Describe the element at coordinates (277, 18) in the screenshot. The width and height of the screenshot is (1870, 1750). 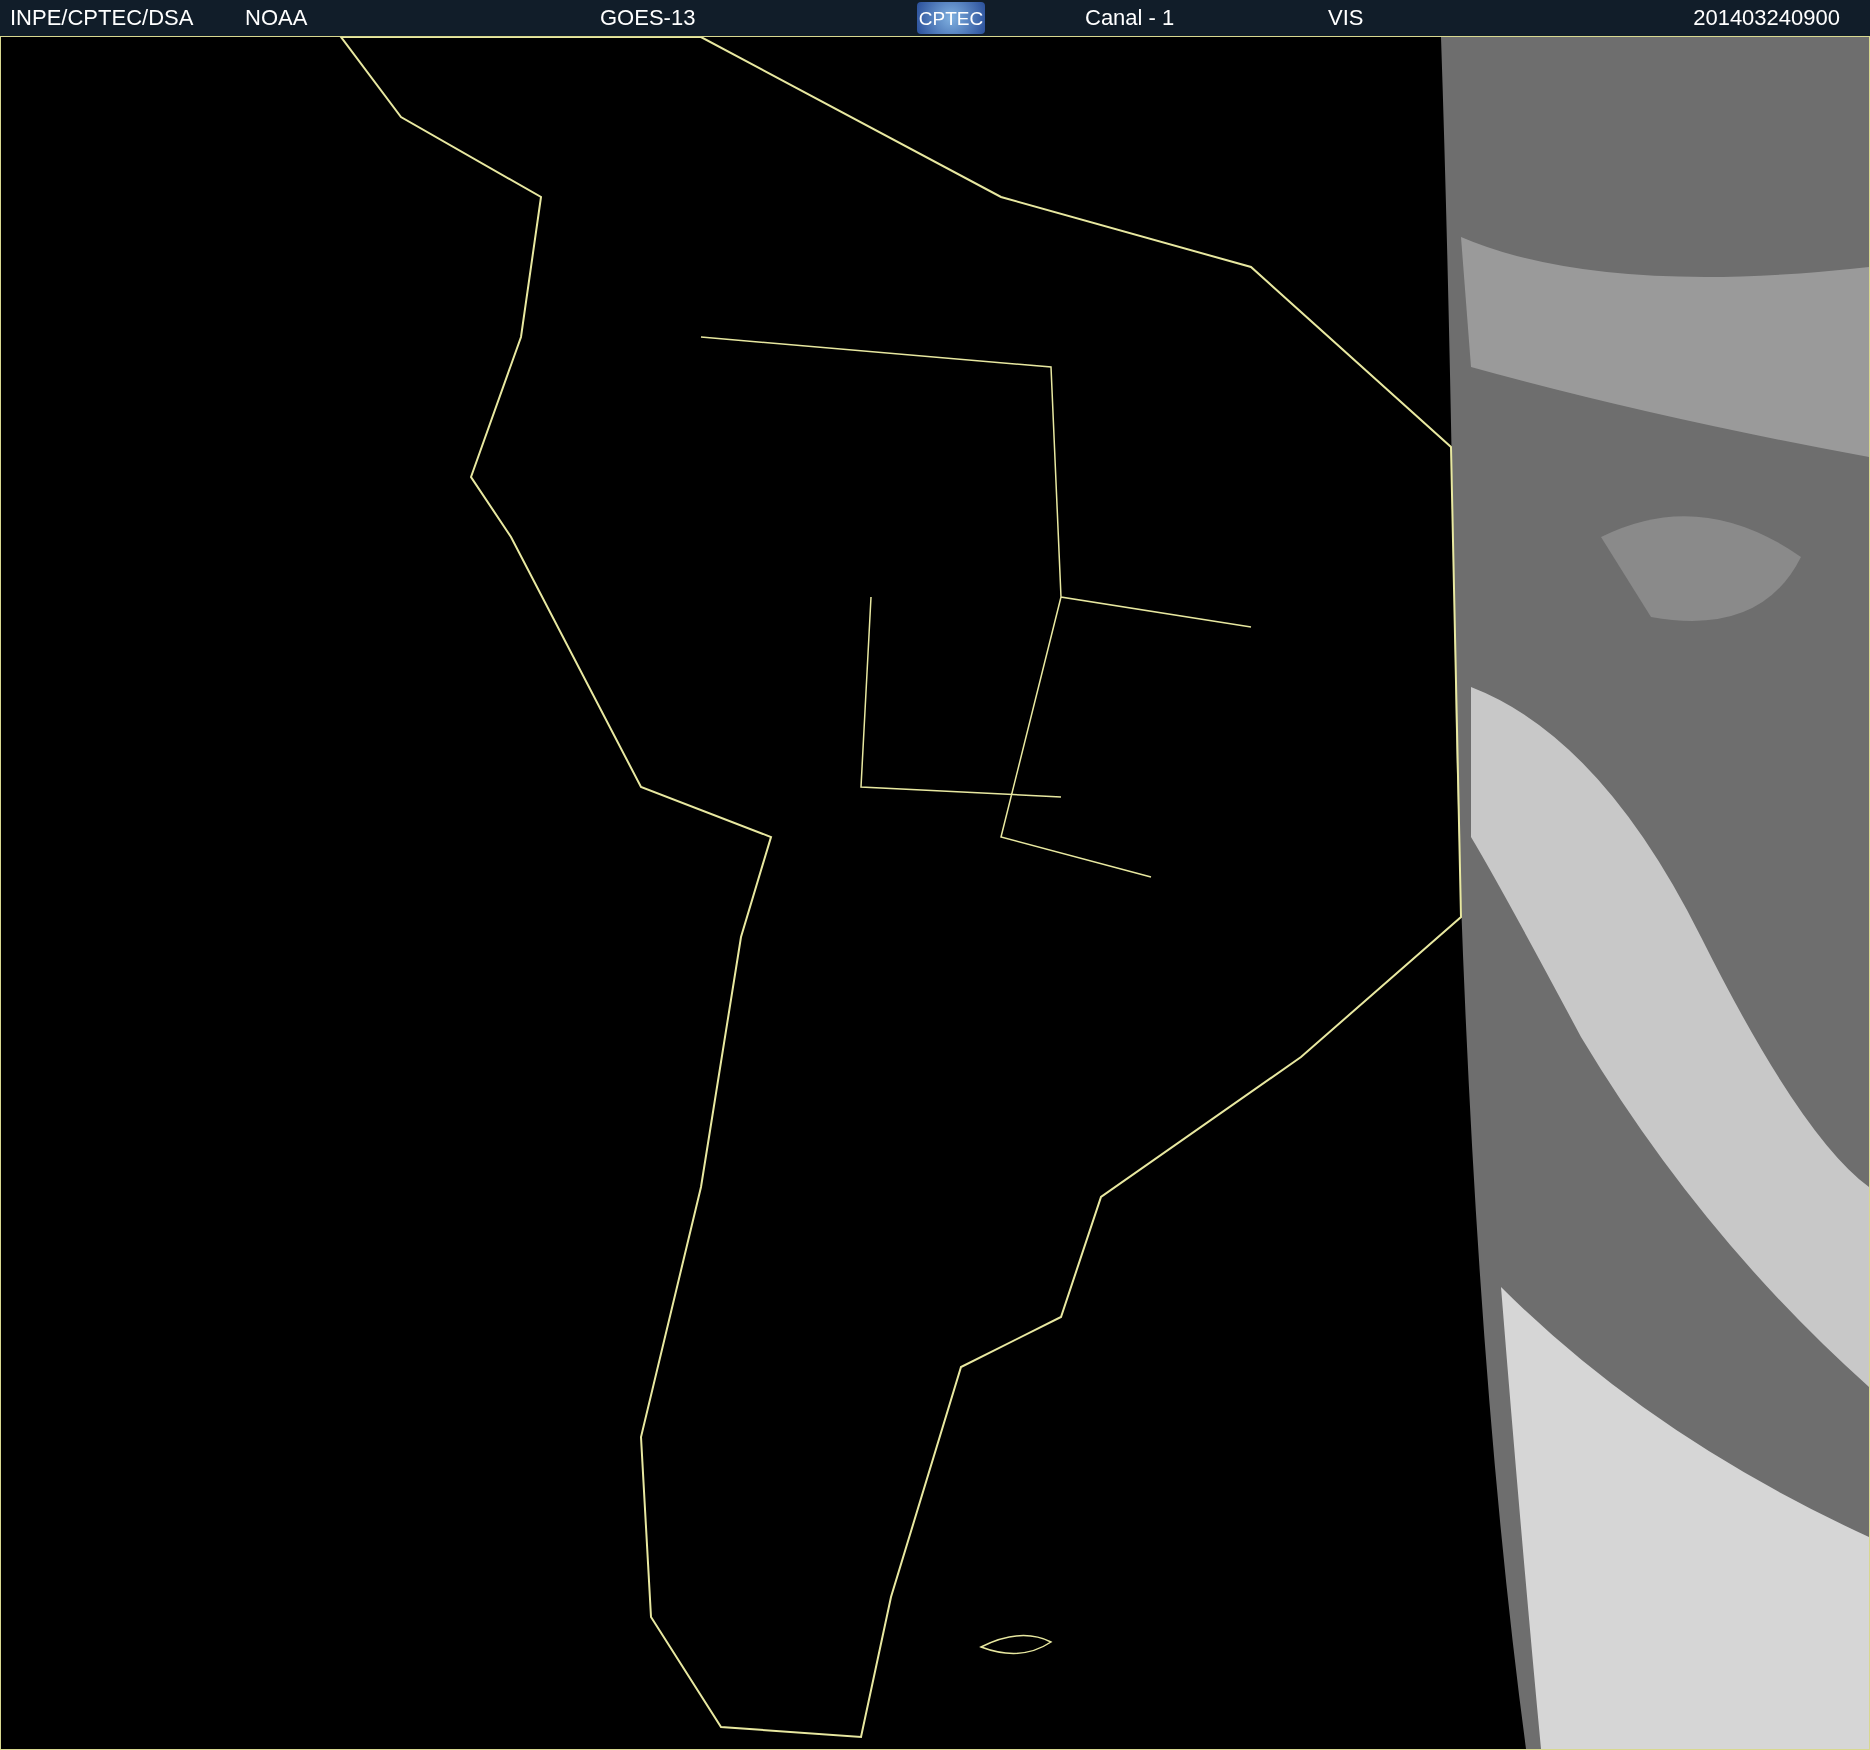
I see `agency-label: NOAA` at that location.